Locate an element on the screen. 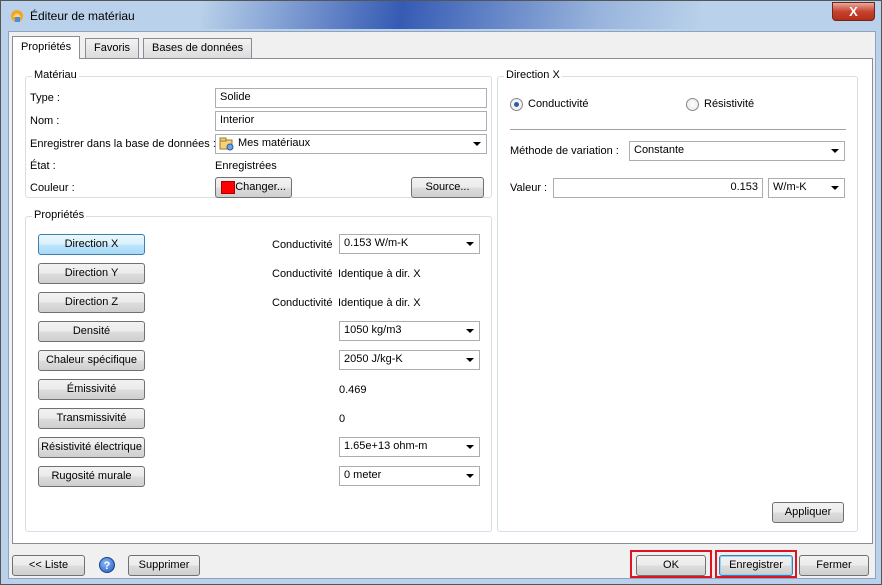 The height and width of the screenshot is (585, 882). state-label: État : is located at coordinates (43, 166).